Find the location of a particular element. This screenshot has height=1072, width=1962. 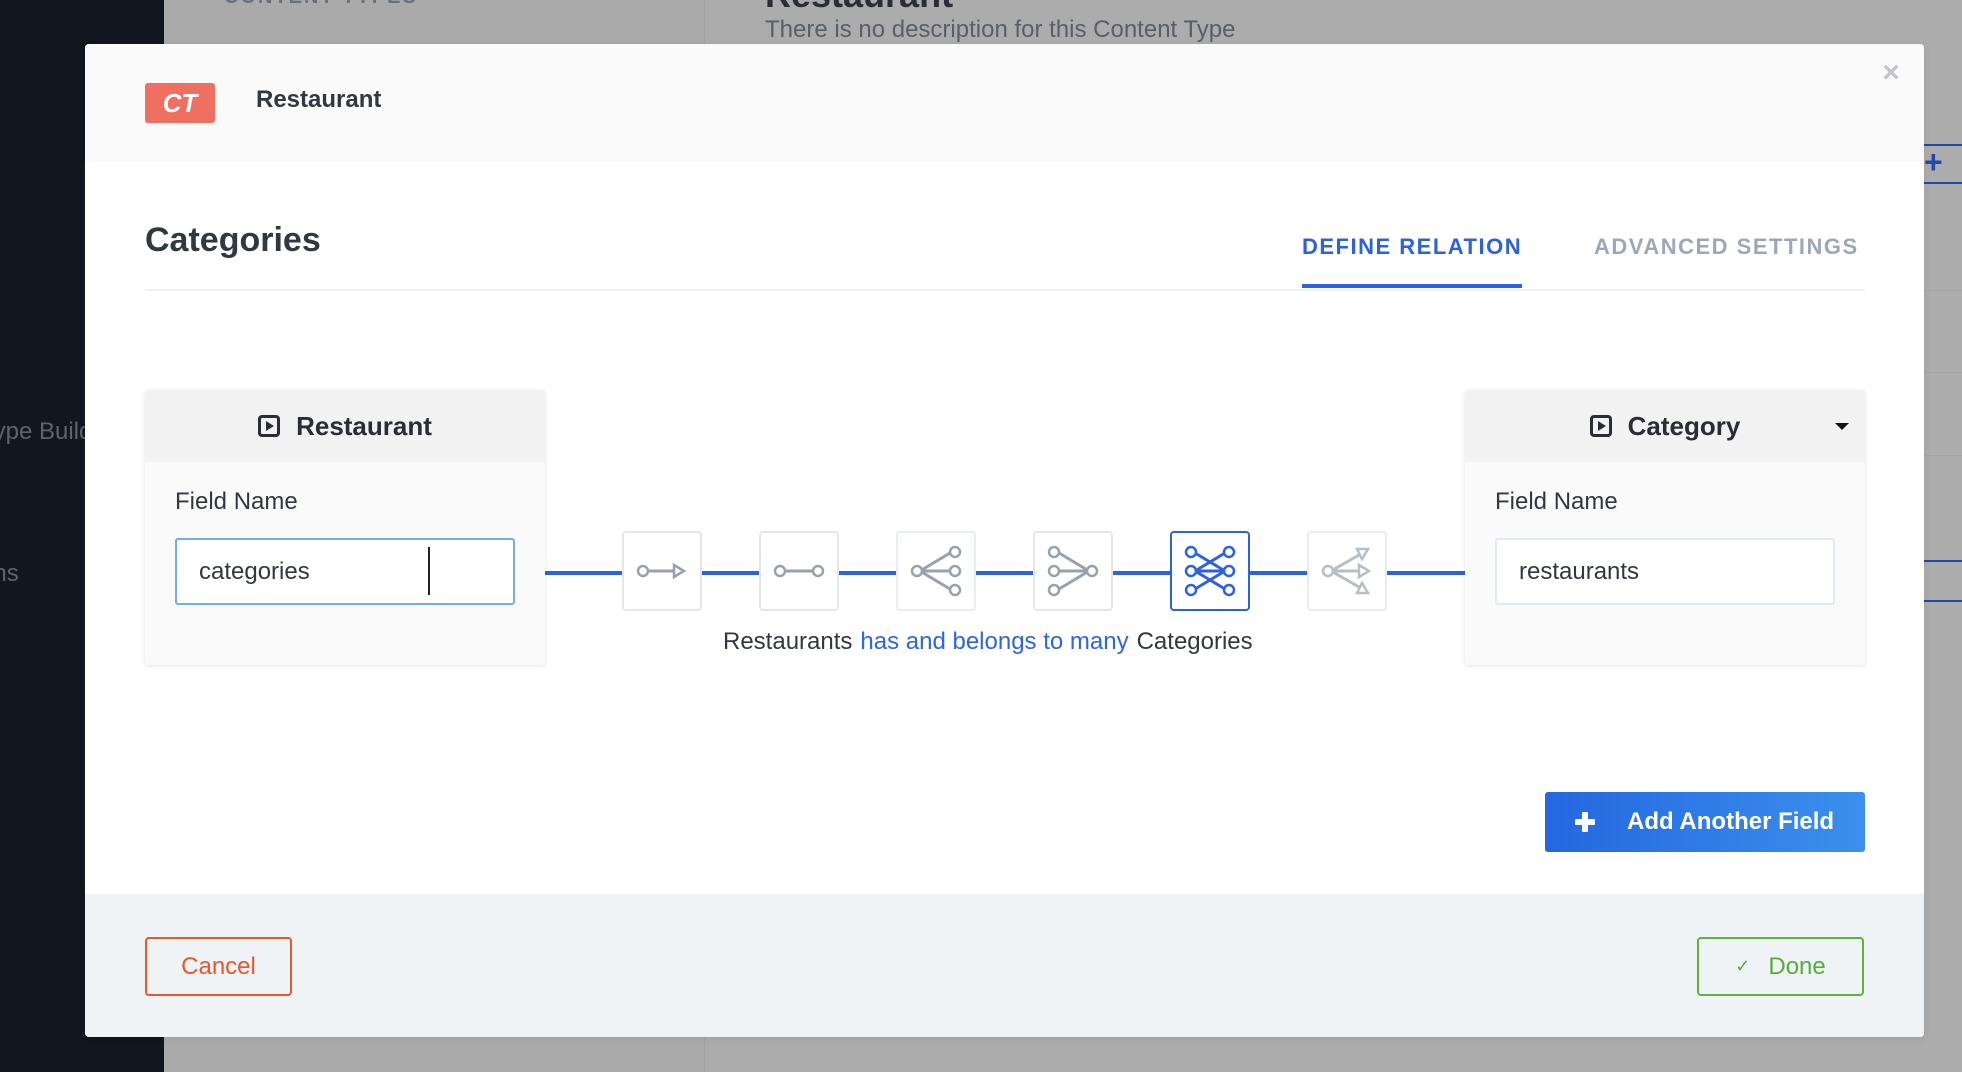

tabs-divider is located at coordinates (1005, 290).